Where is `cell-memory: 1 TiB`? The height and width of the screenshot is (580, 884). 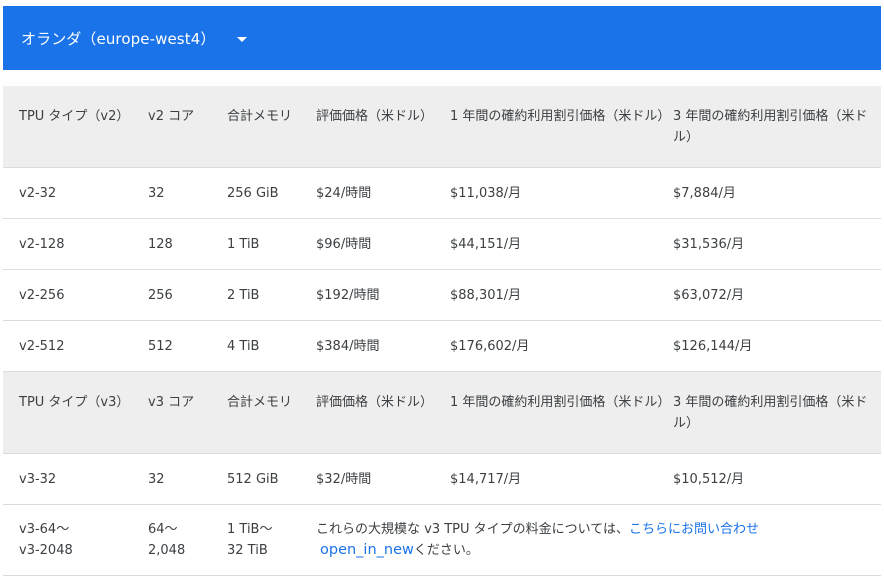 cell-memory: 1 TiB is located at coordinates (243, 244).